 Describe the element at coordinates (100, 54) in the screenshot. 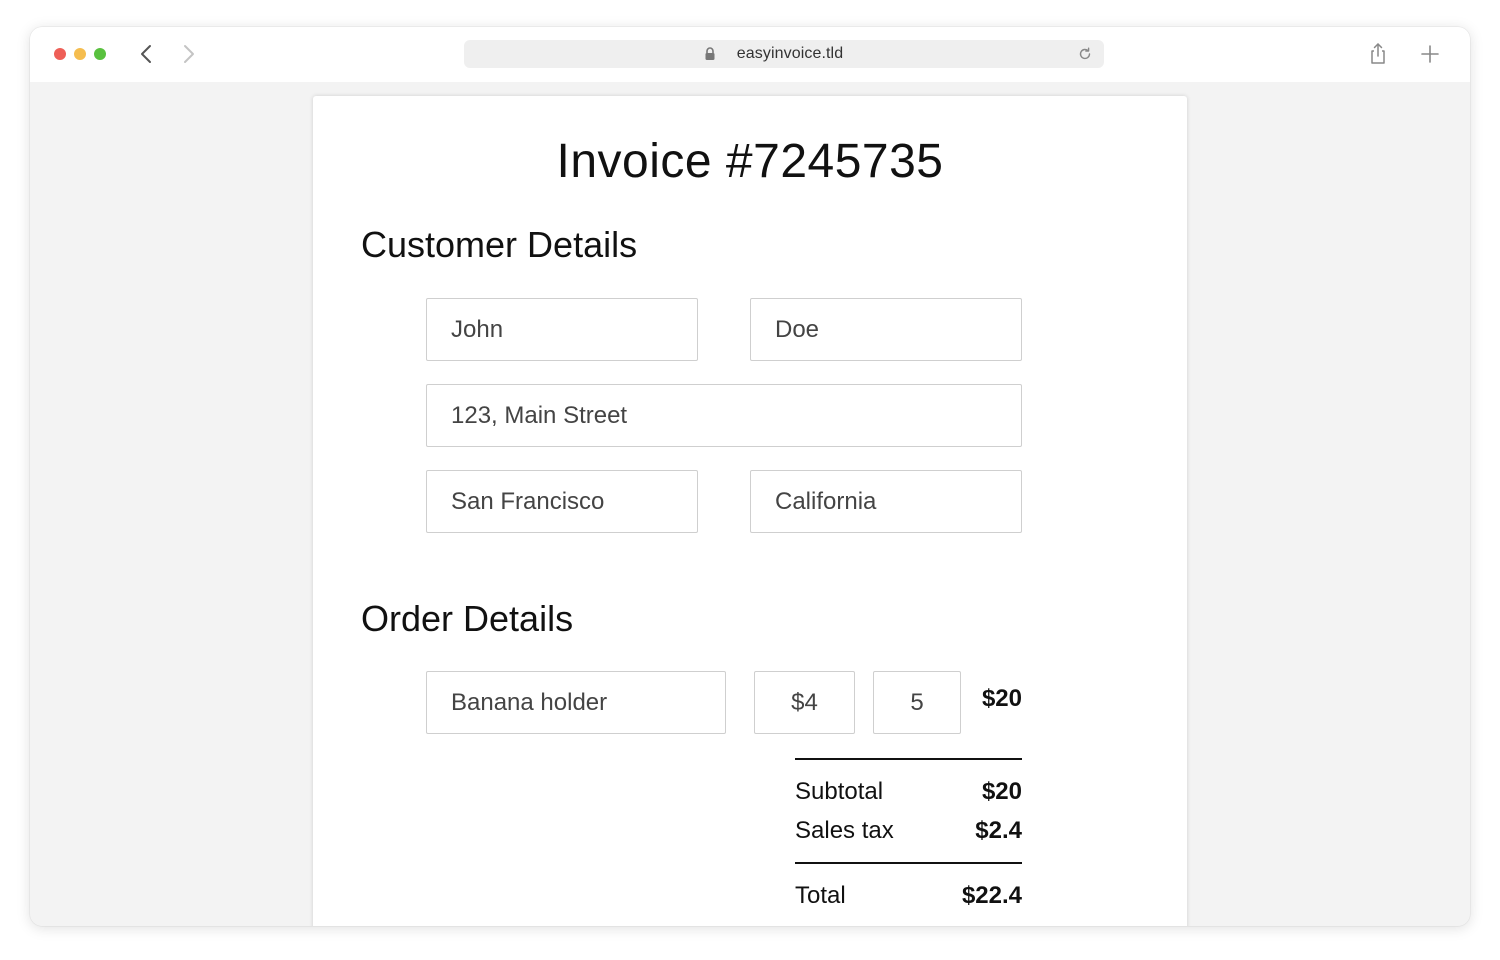

I see `maximize-window-button` at that location.